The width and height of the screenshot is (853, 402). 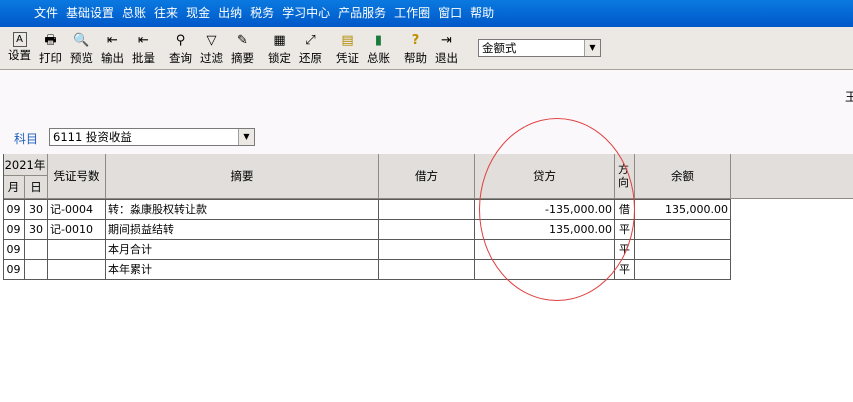 What do you see at coordinates (279, 40) in the screenshot?
I see `lock-icon: ▦` at bounding box center [279, 40].